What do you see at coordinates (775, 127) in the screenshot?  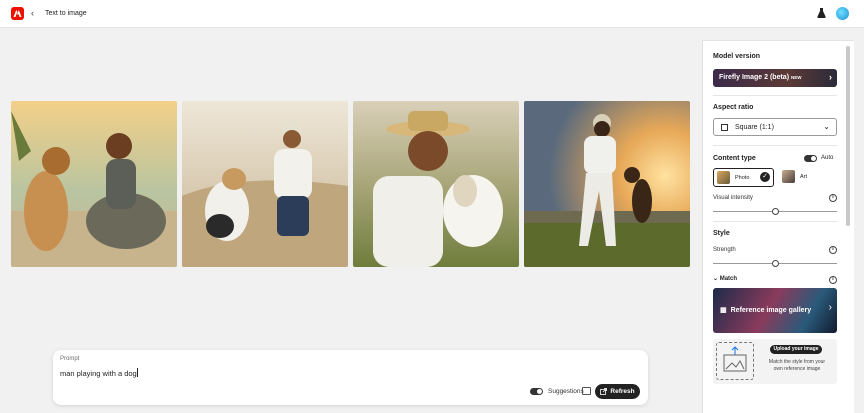 I see `aspect-ratio-select: Square (1:1) ⌄` at bounding box center [775, 127].